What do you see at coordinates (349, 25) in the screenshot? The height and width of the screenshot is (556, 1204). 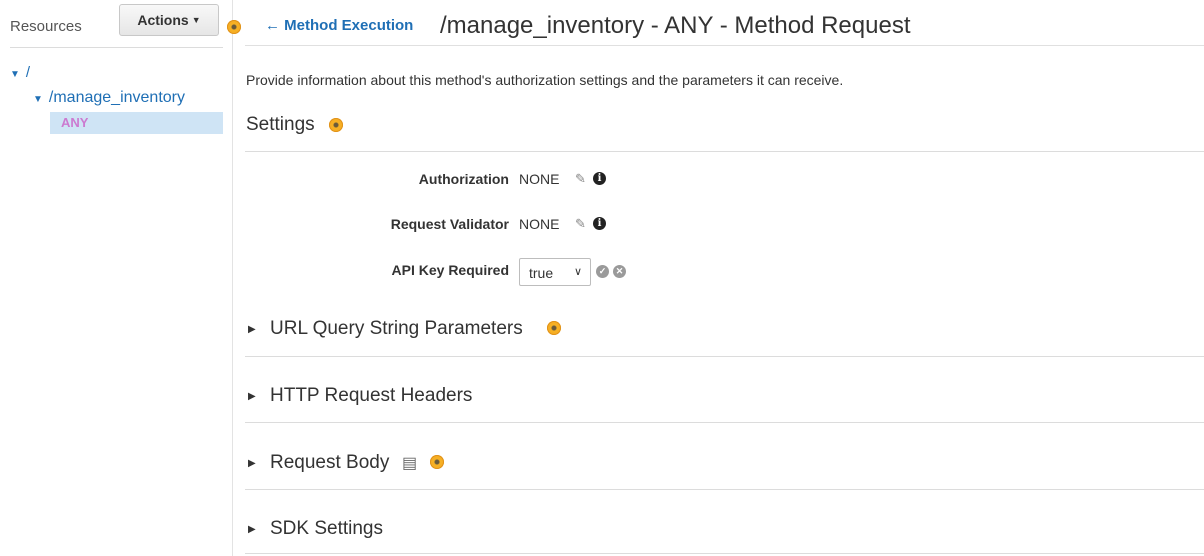 I see `back-link-label: Method Execution` at bounding box center [349, 25].